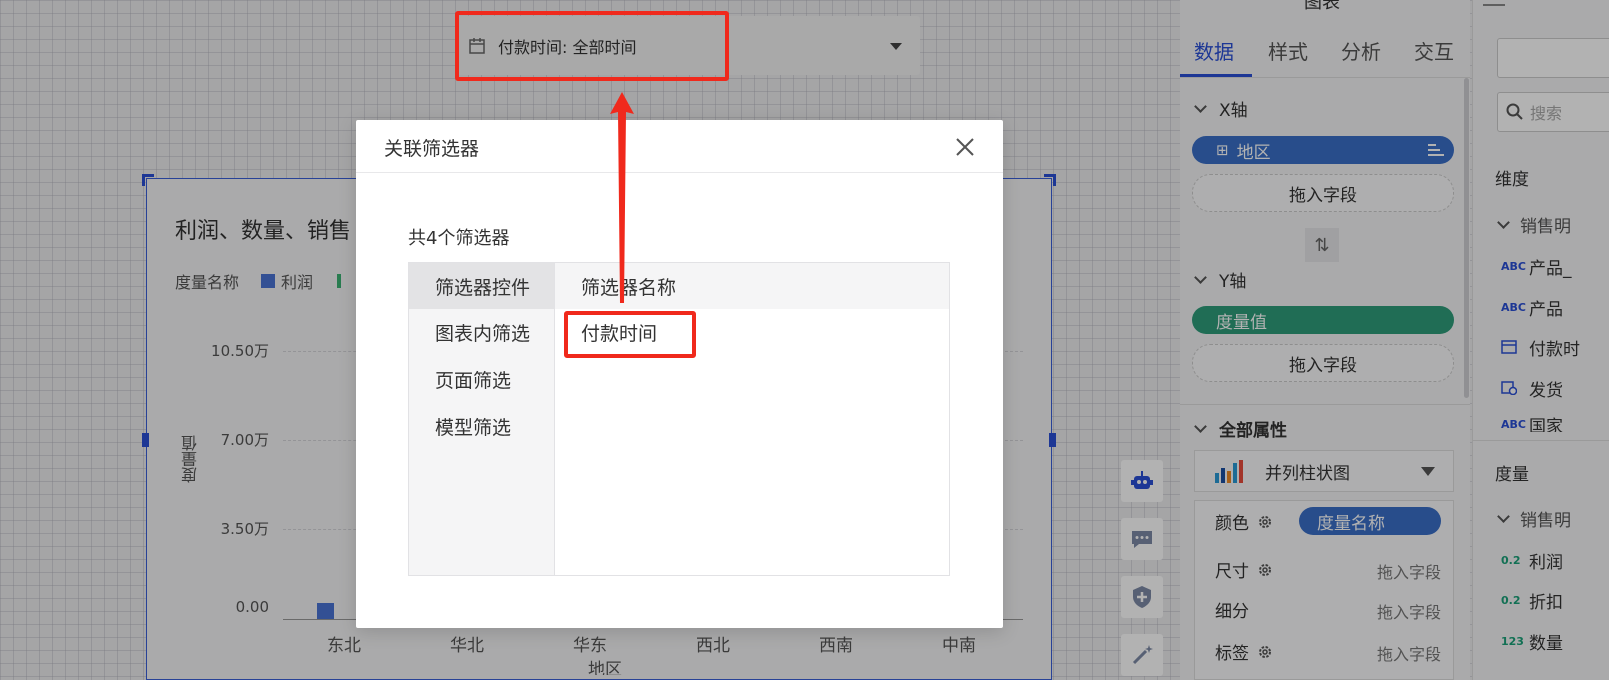  I want to click on divider, so click(679, 172).